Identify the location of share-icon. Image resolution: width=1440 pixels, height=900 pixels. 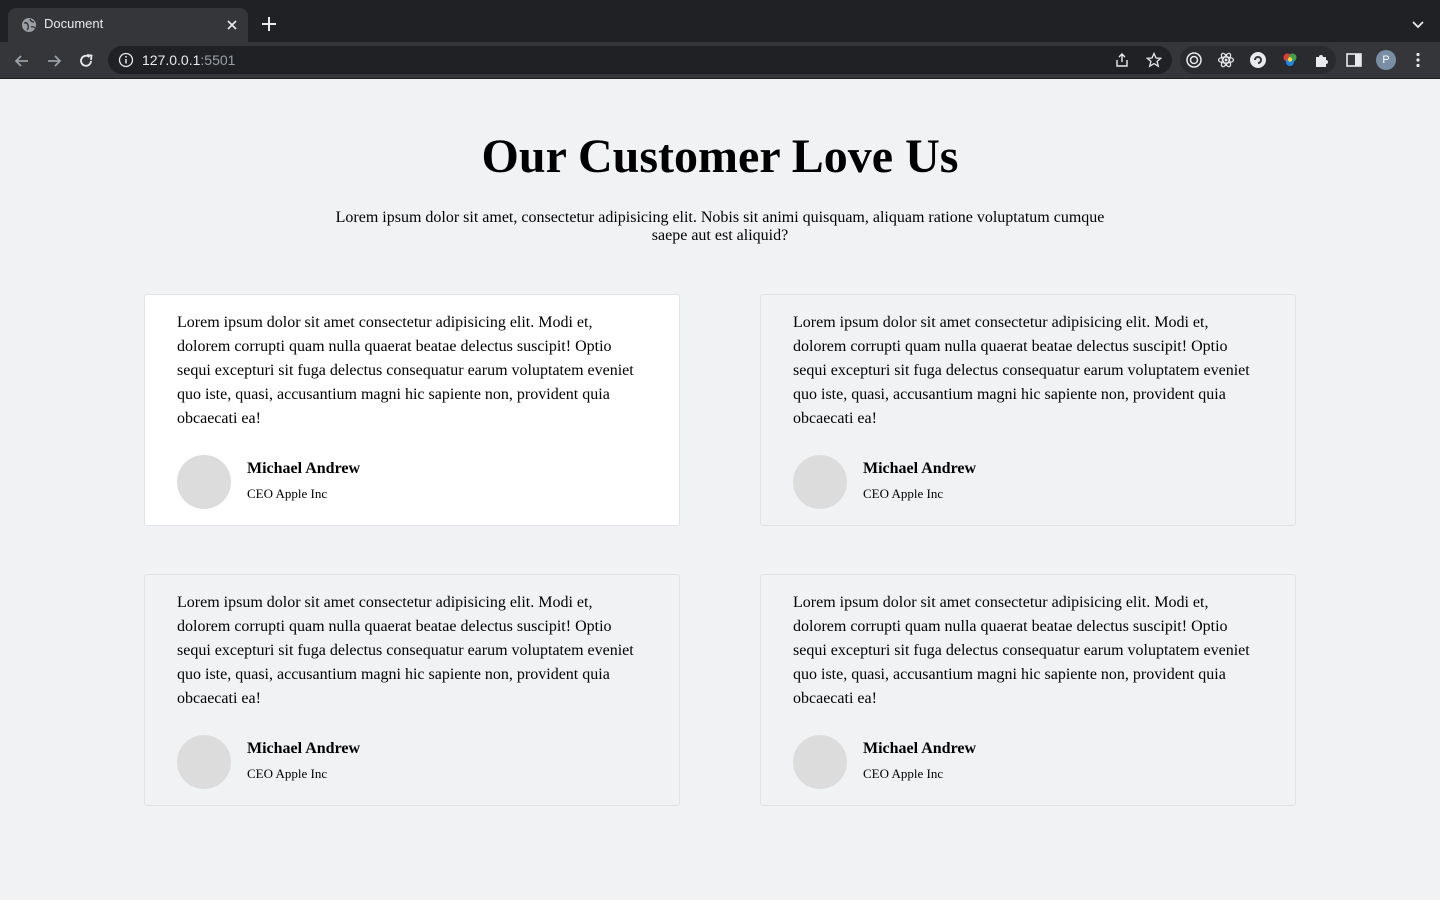
(1122, 60).